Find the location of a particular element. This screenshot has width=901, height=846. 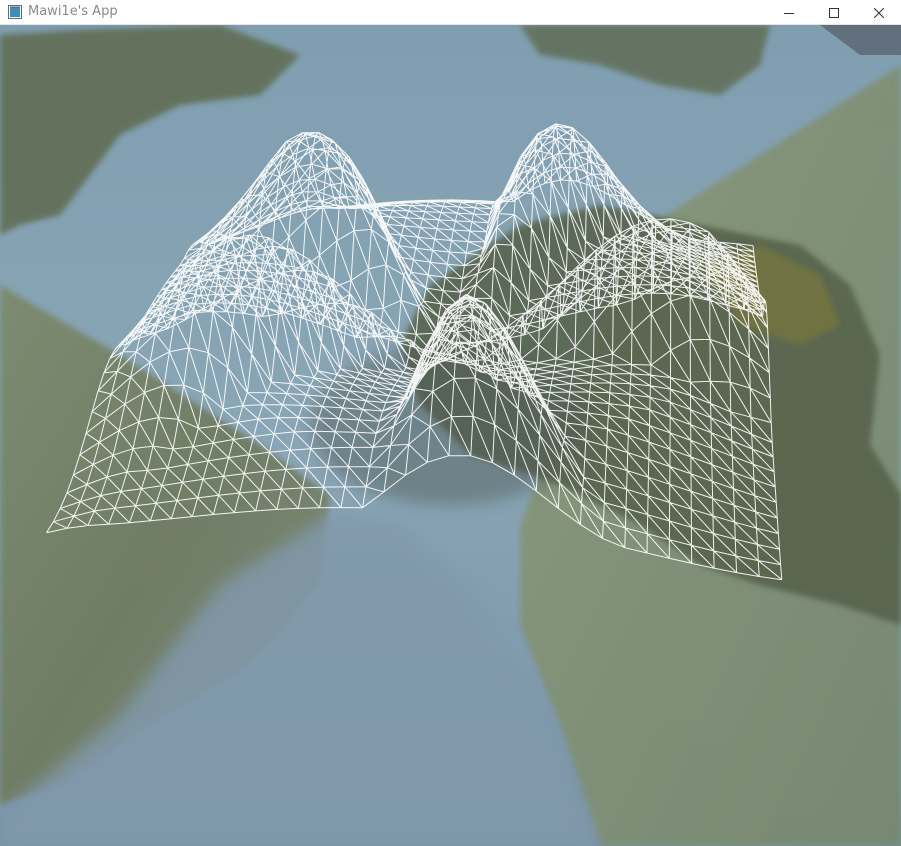

maximize-icon is located at coordinates (834, 12).